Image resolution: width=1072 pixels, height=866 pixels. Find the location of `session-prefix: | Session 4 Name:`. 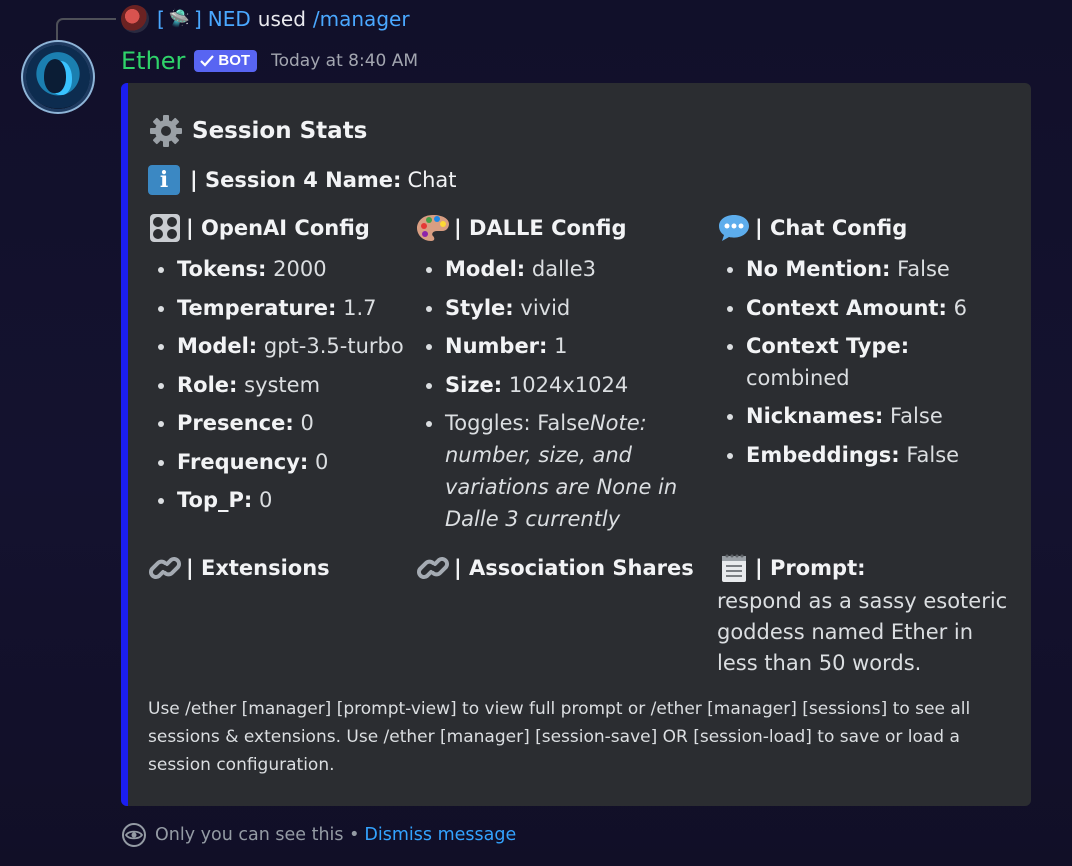

session-prefix: | Session 4 Name: is located at coordinates (296, 180).